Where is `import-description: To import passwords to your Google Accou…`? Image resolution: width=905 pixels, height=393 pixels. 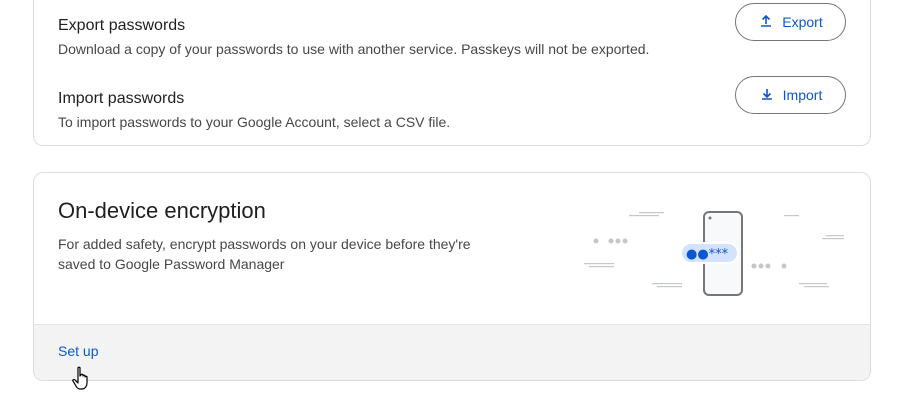 import-description: To import passwords to your Google Accou… is located at coordinates (254, 122).